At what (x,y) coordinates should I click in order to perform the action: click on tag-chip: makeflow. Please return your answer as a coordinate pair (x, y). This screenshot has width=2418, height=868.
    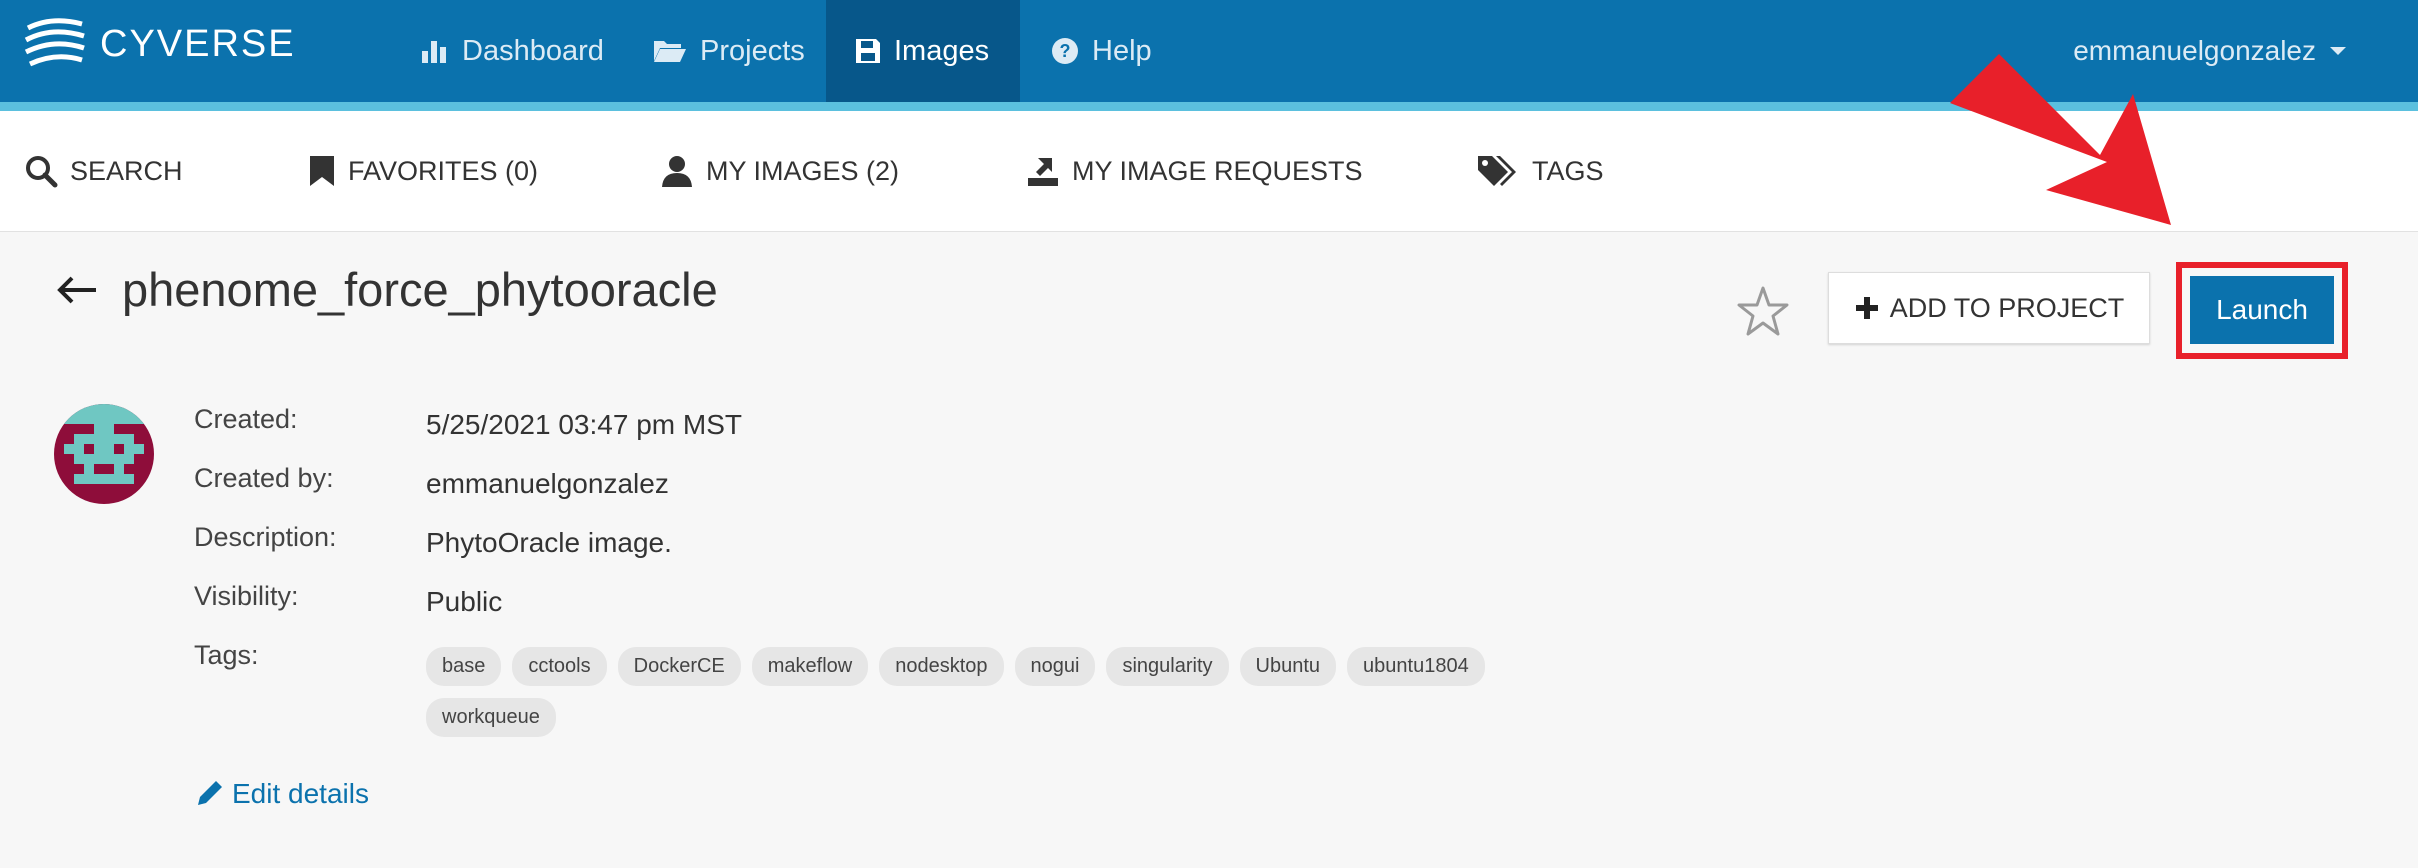
    Looking at the image, I should click on (810, 666).